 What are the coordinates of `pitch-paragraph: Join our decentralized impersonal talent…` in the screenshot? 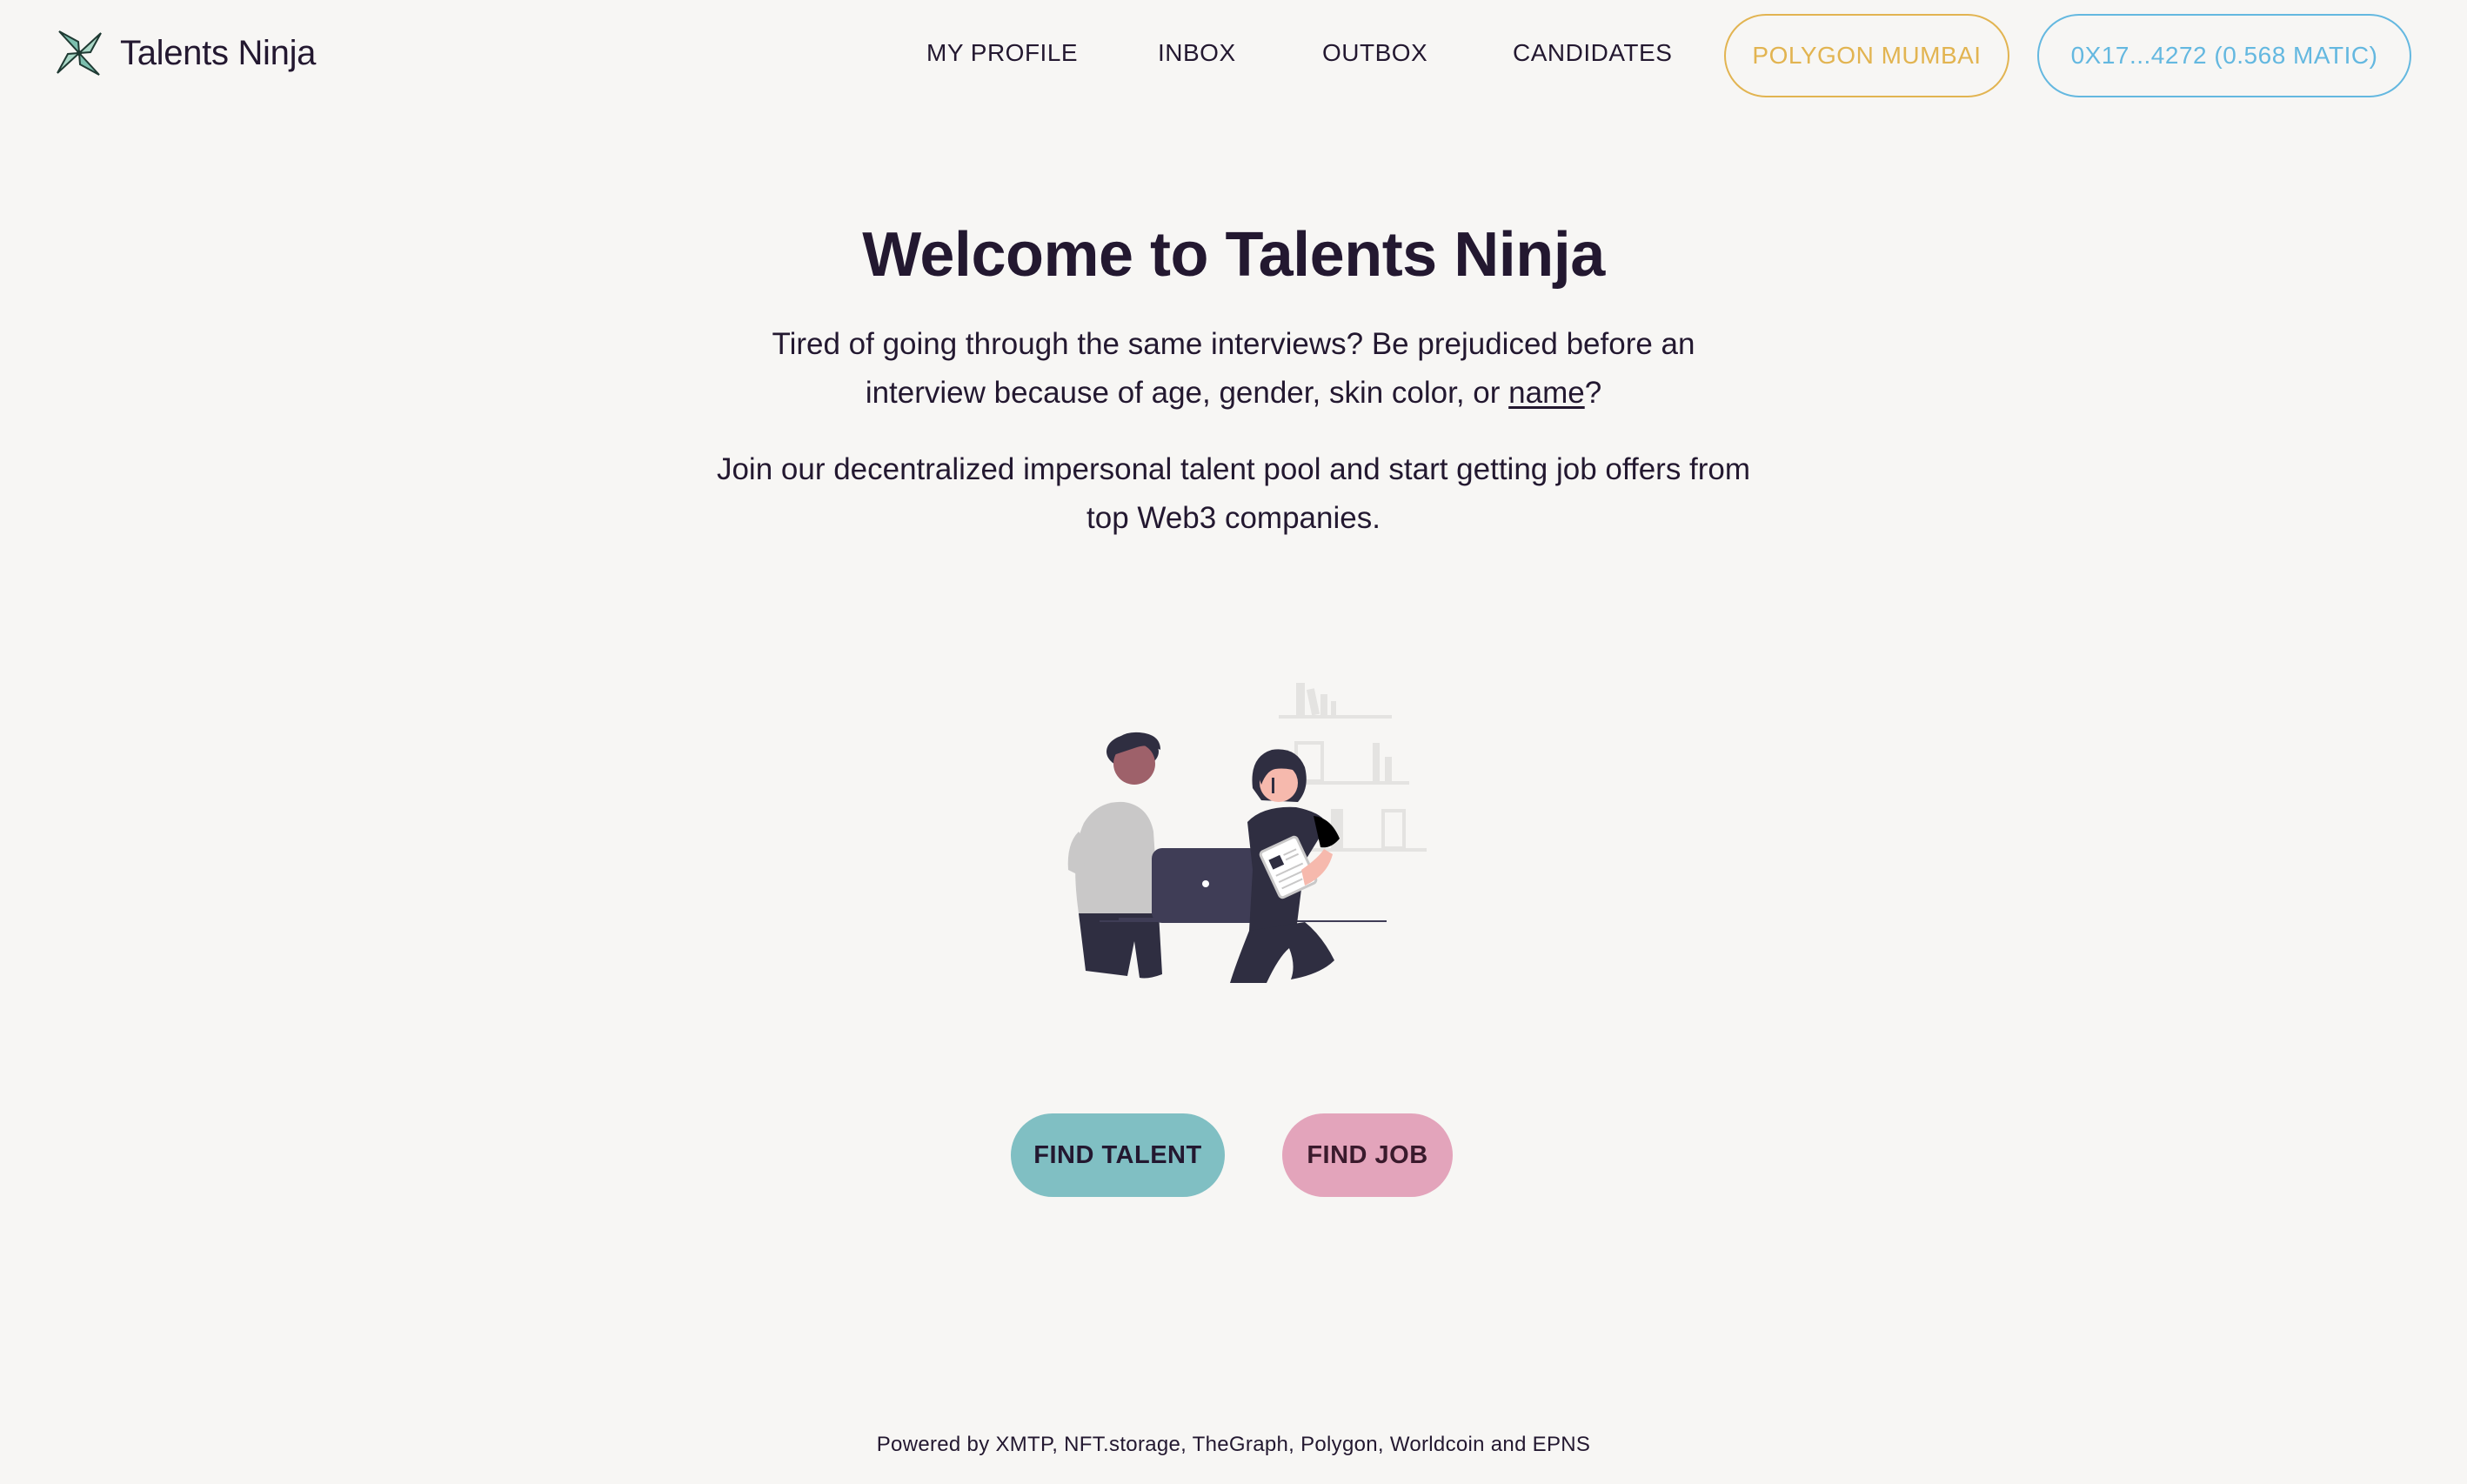 It's located at (1233, 493).